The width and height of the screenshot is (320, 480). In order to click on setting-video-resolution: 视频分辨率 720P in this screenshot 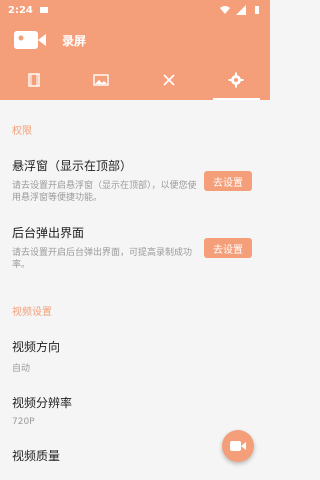, I will do `click(135, 410)`.